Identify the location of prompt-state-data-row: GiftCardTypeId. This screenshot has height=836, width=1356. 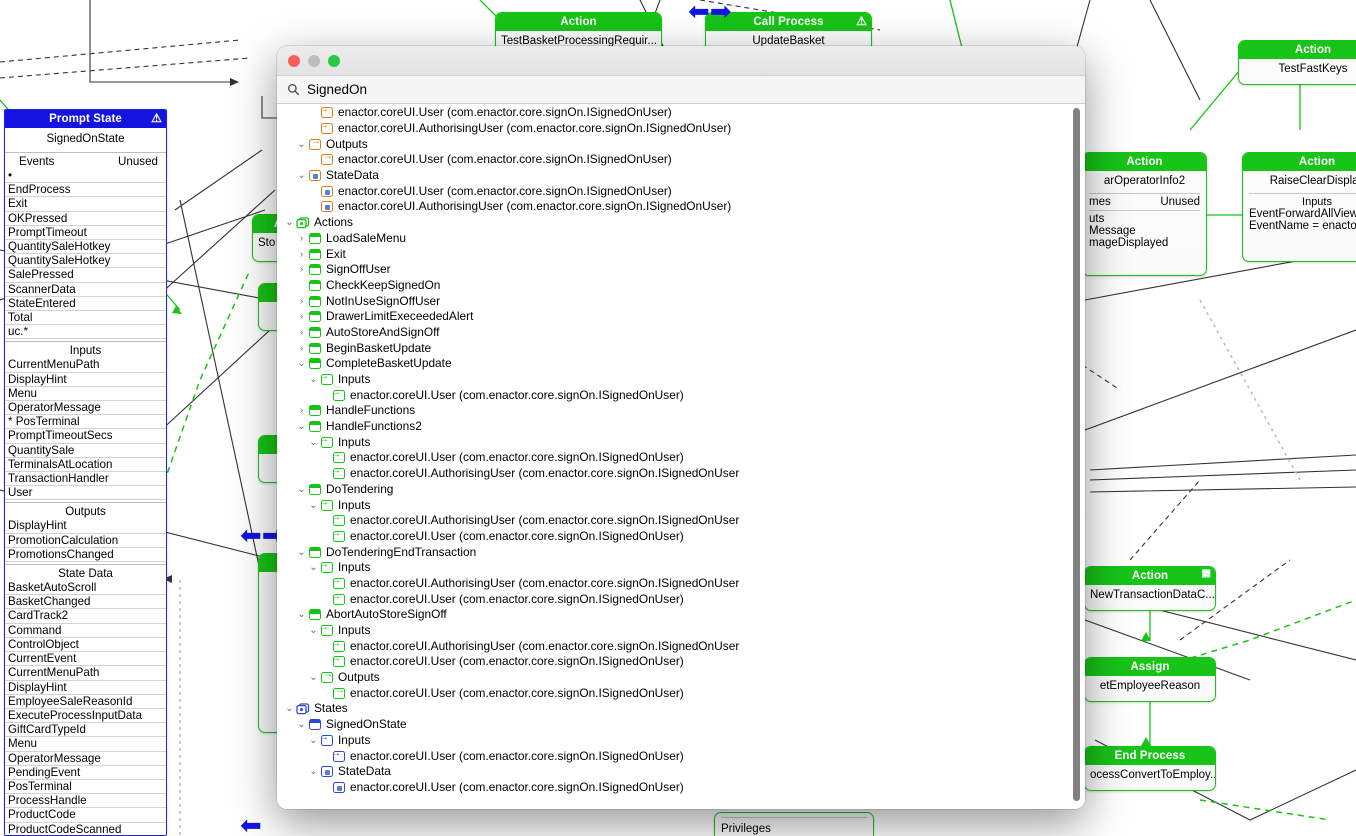
(85, 730).